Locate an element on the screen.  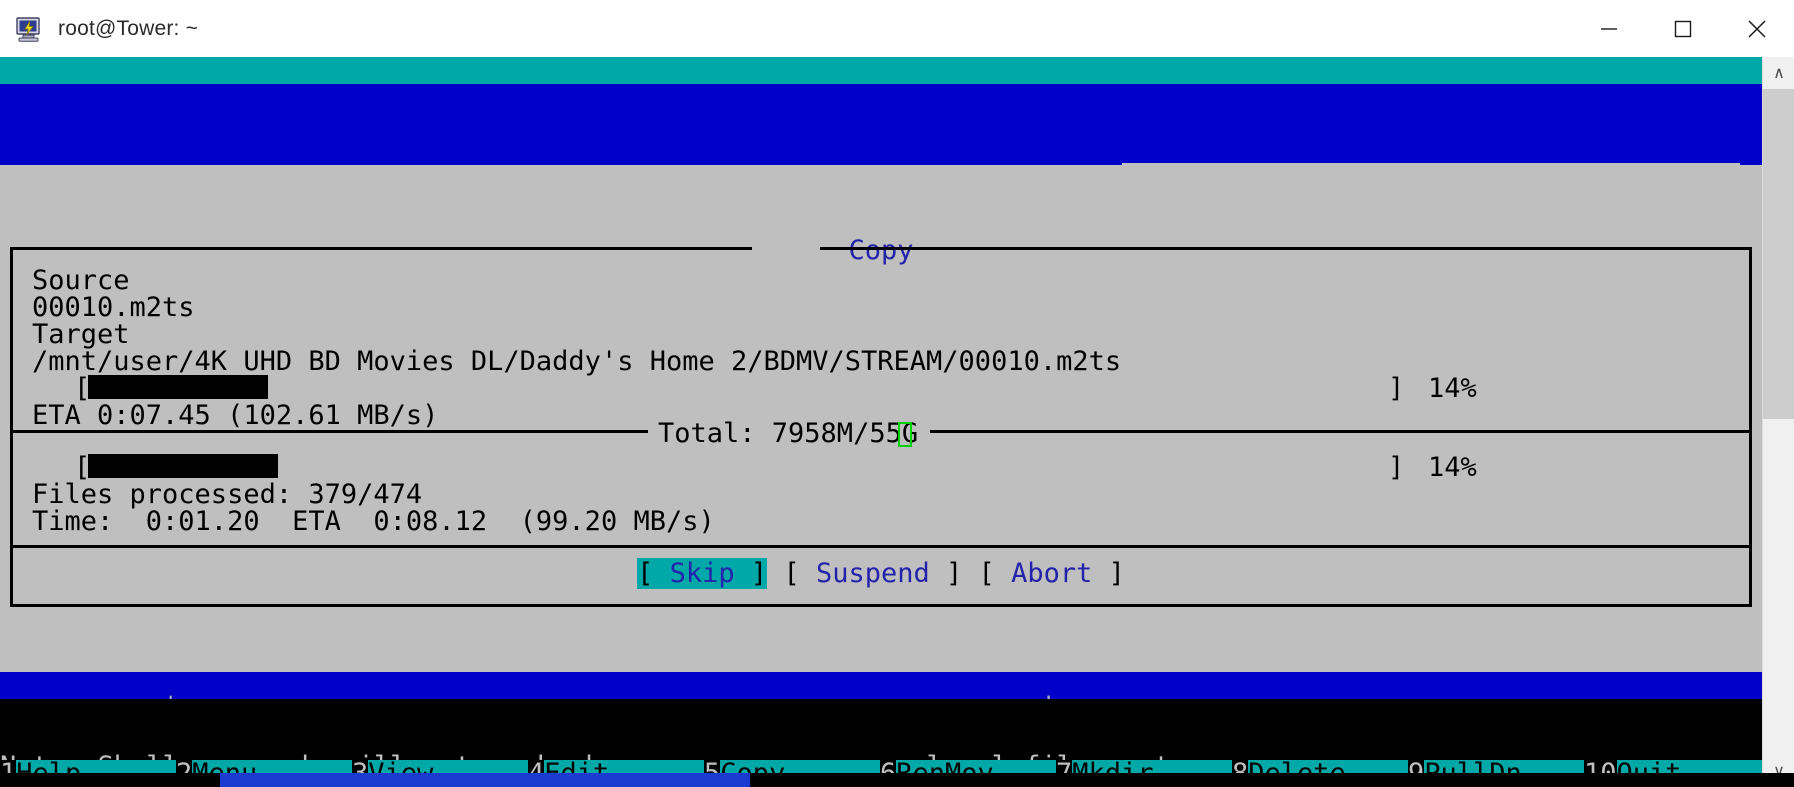
scroll-up-arrow-icon: ∧ is located at coordinates (1778, 73).